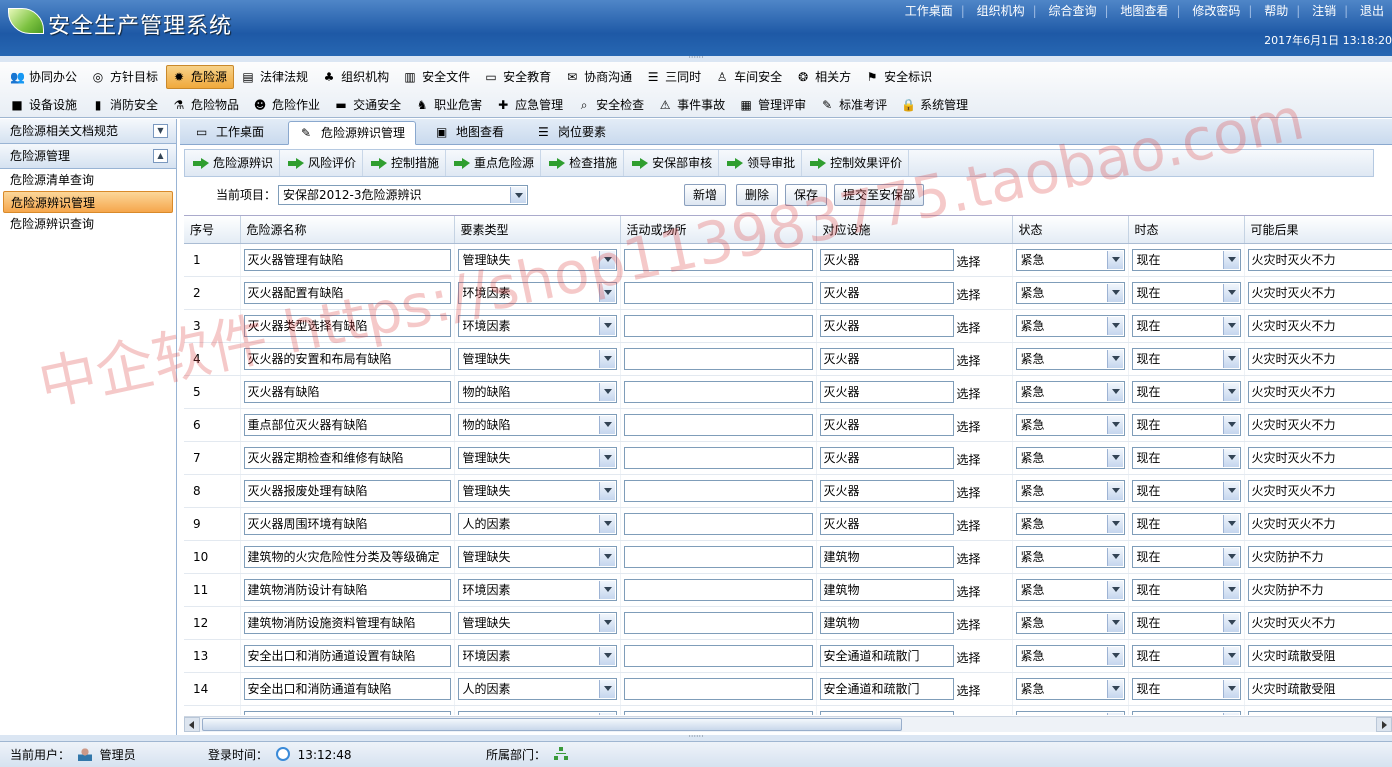 Image resolution: width=1392 pixels, height=767 pixels. I want to click on menu-item-user-lock: ♙ 车间安全, so click(749, 77).